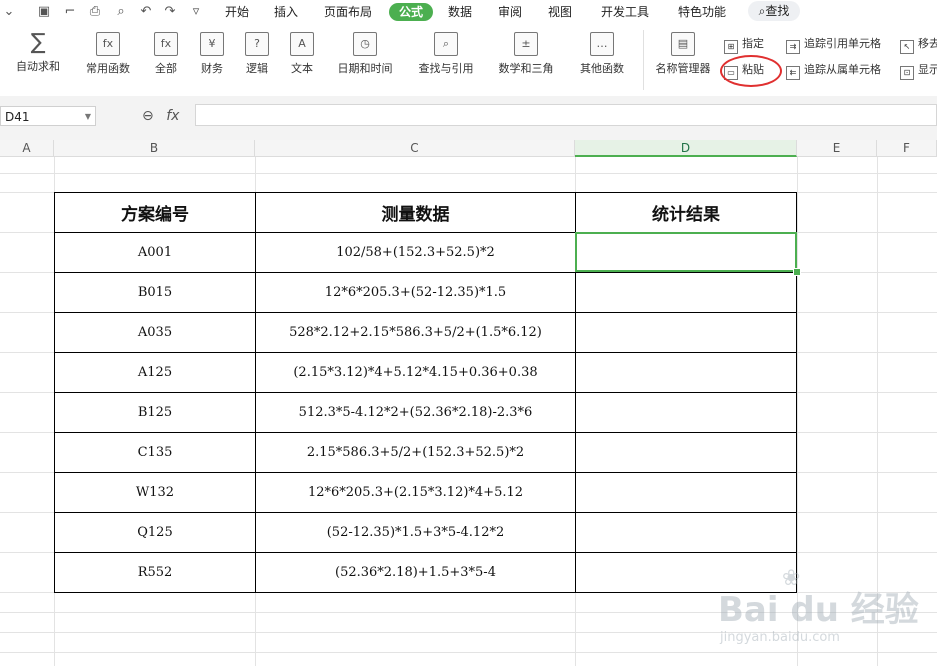  Describe the element at coordinates (155, 252) in the screenshot. I see `cell-plan-id: A001` at that location.